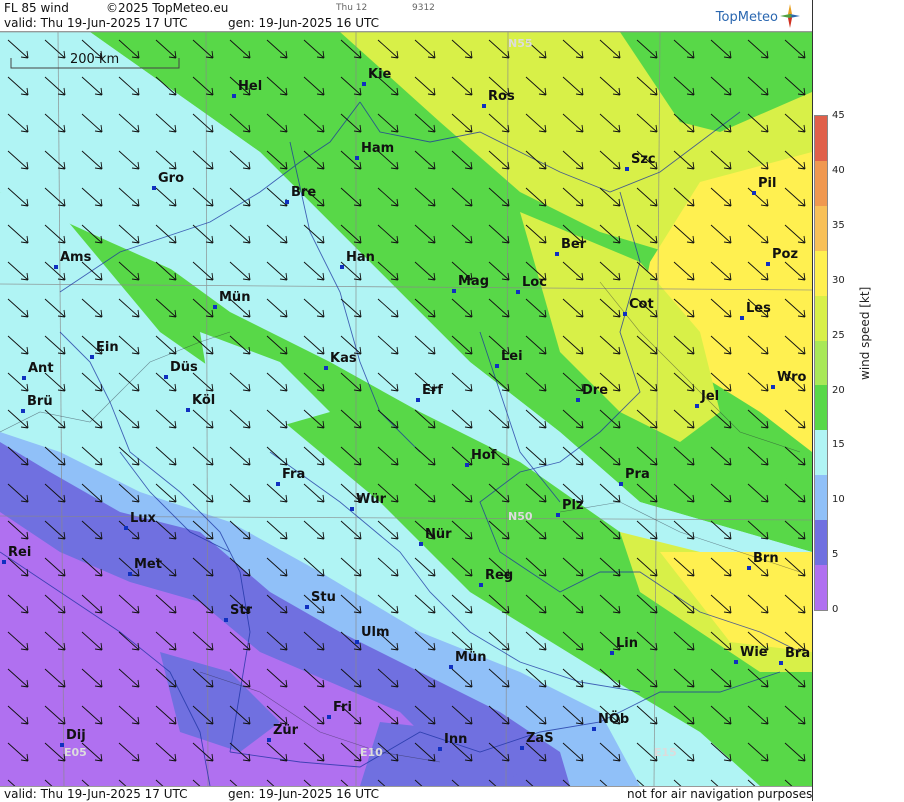  Describe the element at coordinates (171, 178) in the screenshot. I see `city-label: Gro` at that location.